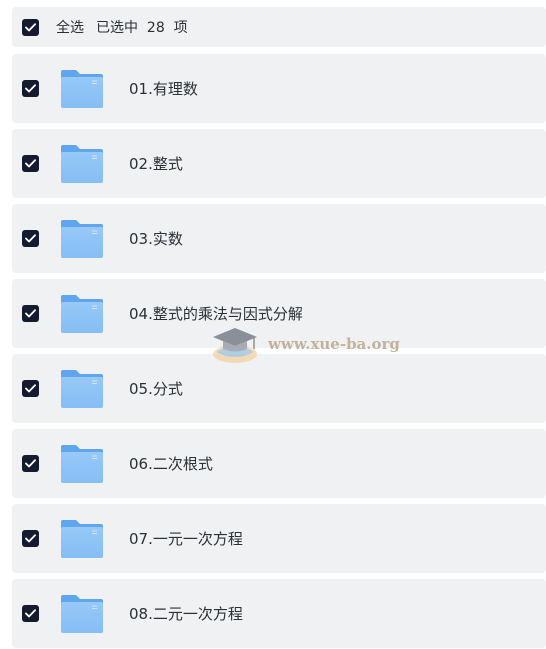 The height and width of the screenshot is (649, 546). I want to click on select-all-label: 全选, so click(70, 27).